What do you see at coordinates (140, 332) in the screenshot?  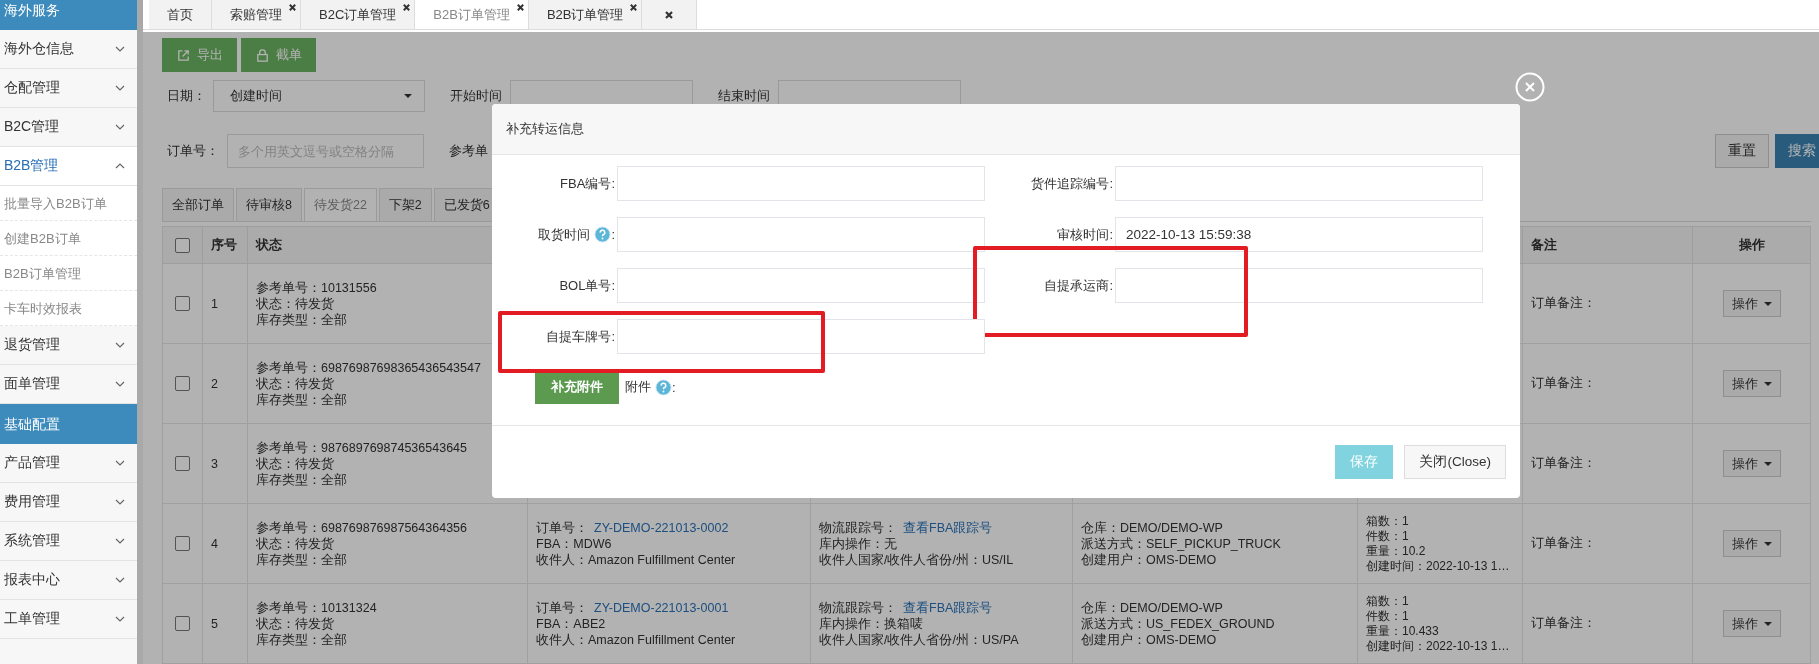 I see `scrollbar` at bounding box center [140, 332].